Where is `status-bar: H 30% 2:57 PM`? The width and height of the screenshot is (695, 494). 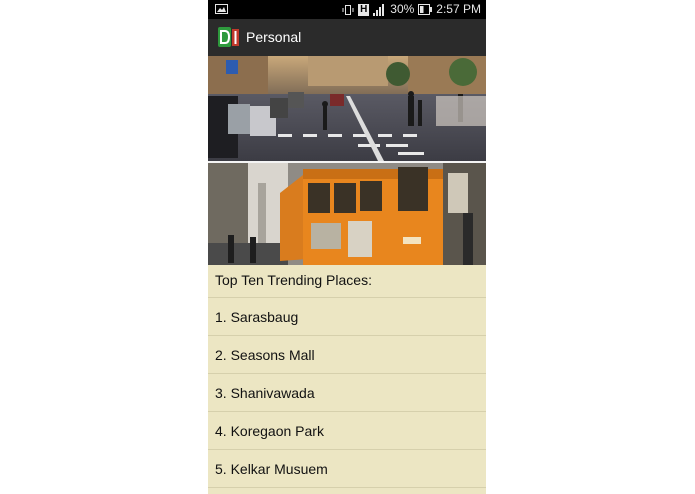
status-bar: H 30% 2:57 PM is located at coordinates (347, 9).